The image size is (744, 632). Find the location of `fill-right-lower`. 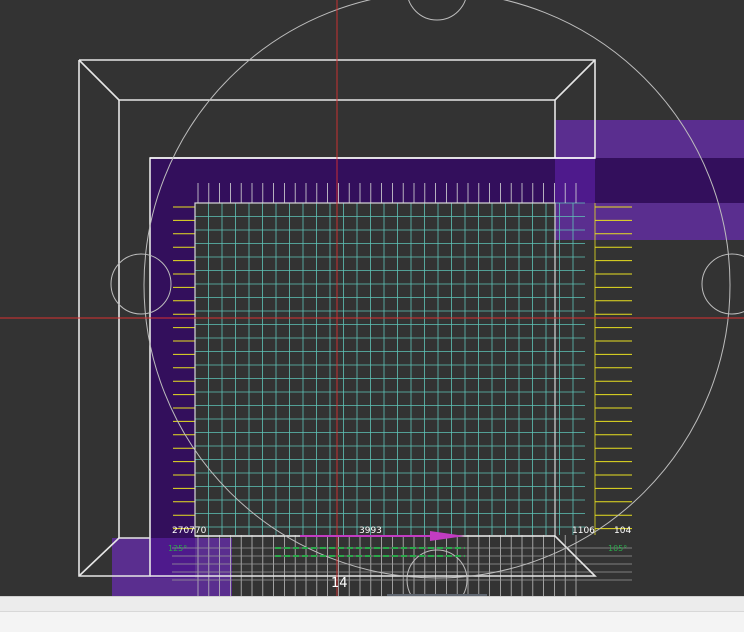

fill-right-lower is located at coordinates (649, 221).